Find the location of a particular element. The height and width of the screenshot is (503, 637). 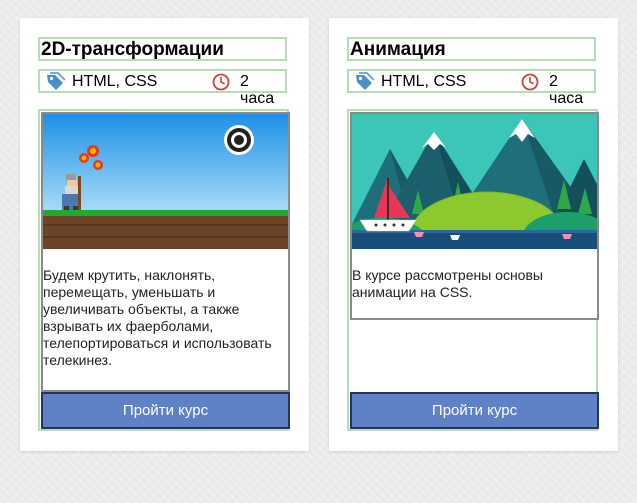

course-title: Анимация is located at coordinates (471, 49).